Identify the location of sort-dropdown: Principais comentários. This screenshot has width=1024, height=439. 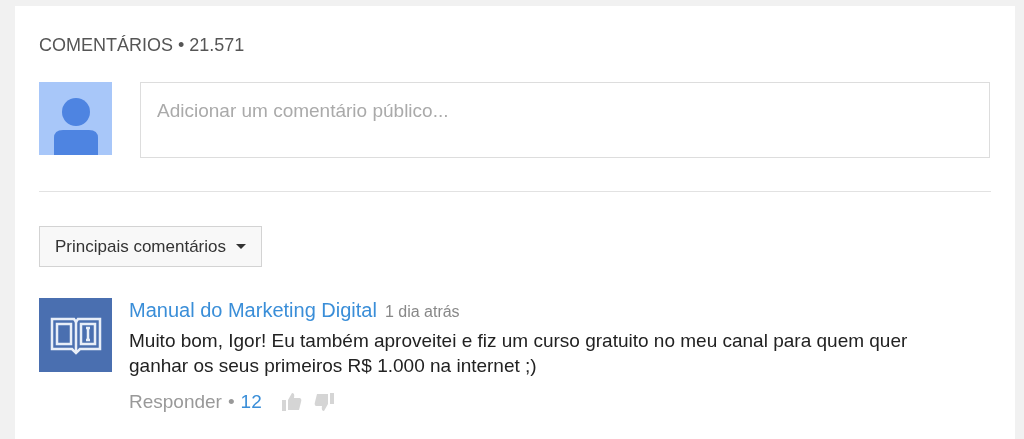
(150, 246).